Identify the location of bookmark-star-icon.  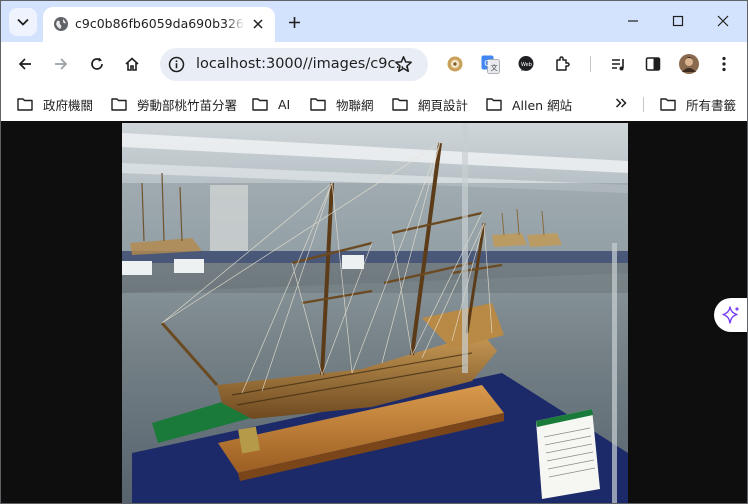
(403, 64).